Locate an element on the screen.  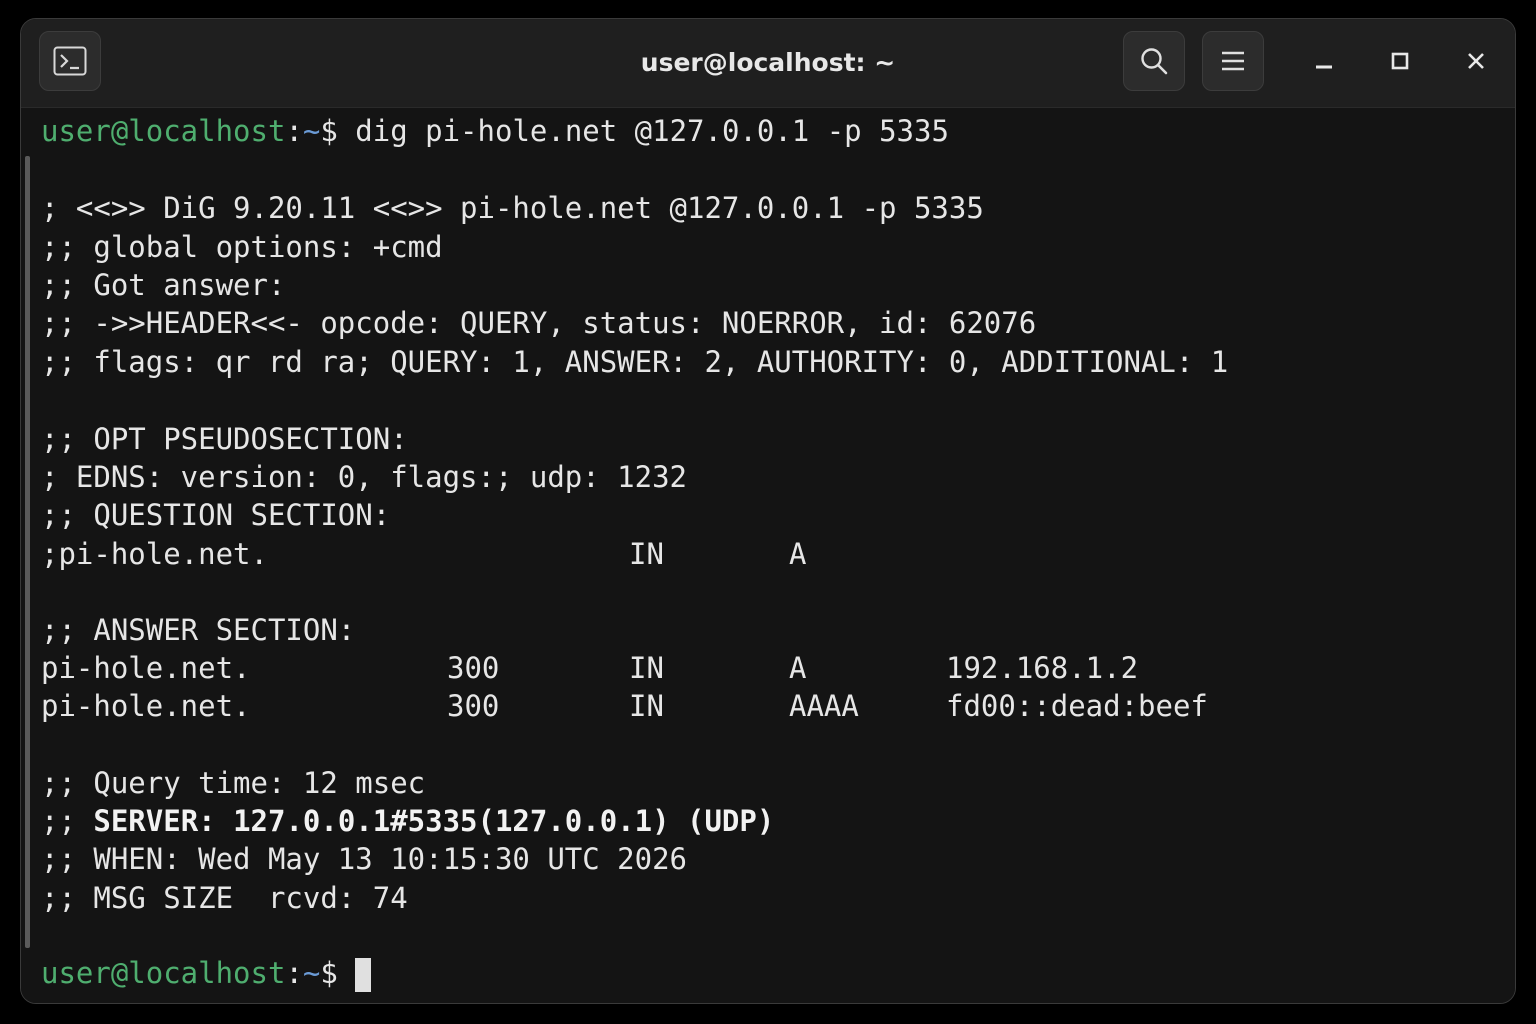
answer-data: fd00::dead:beef is located at coordinates (1077, 706).